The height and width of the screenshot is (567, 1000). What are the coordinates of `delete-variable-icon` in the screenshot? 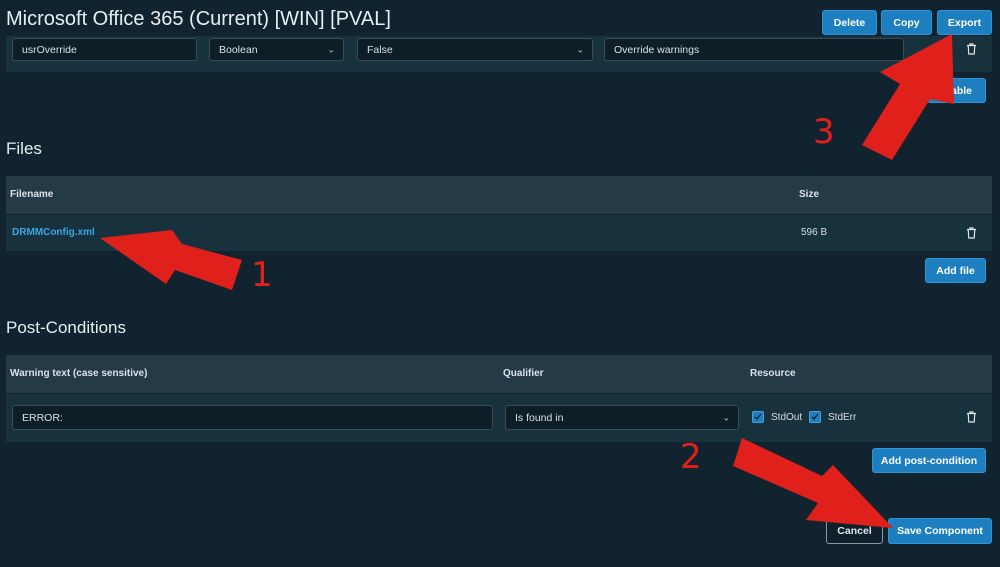 It's located at (971, 50).